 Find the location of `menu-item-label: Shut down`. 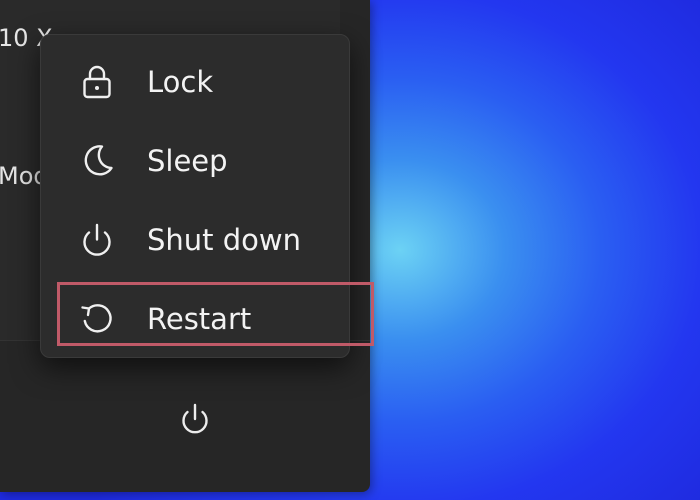

menu-item-label: Shut down is located at coordinates (224, 239).